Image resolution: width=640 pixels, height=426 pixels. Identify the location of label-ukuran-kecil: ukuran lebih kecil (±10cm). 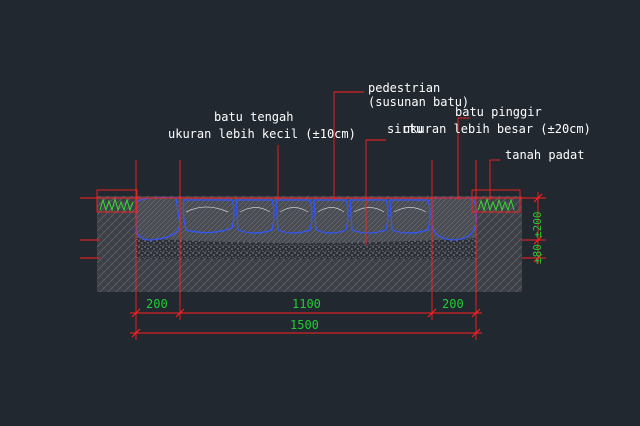
(262, 134).